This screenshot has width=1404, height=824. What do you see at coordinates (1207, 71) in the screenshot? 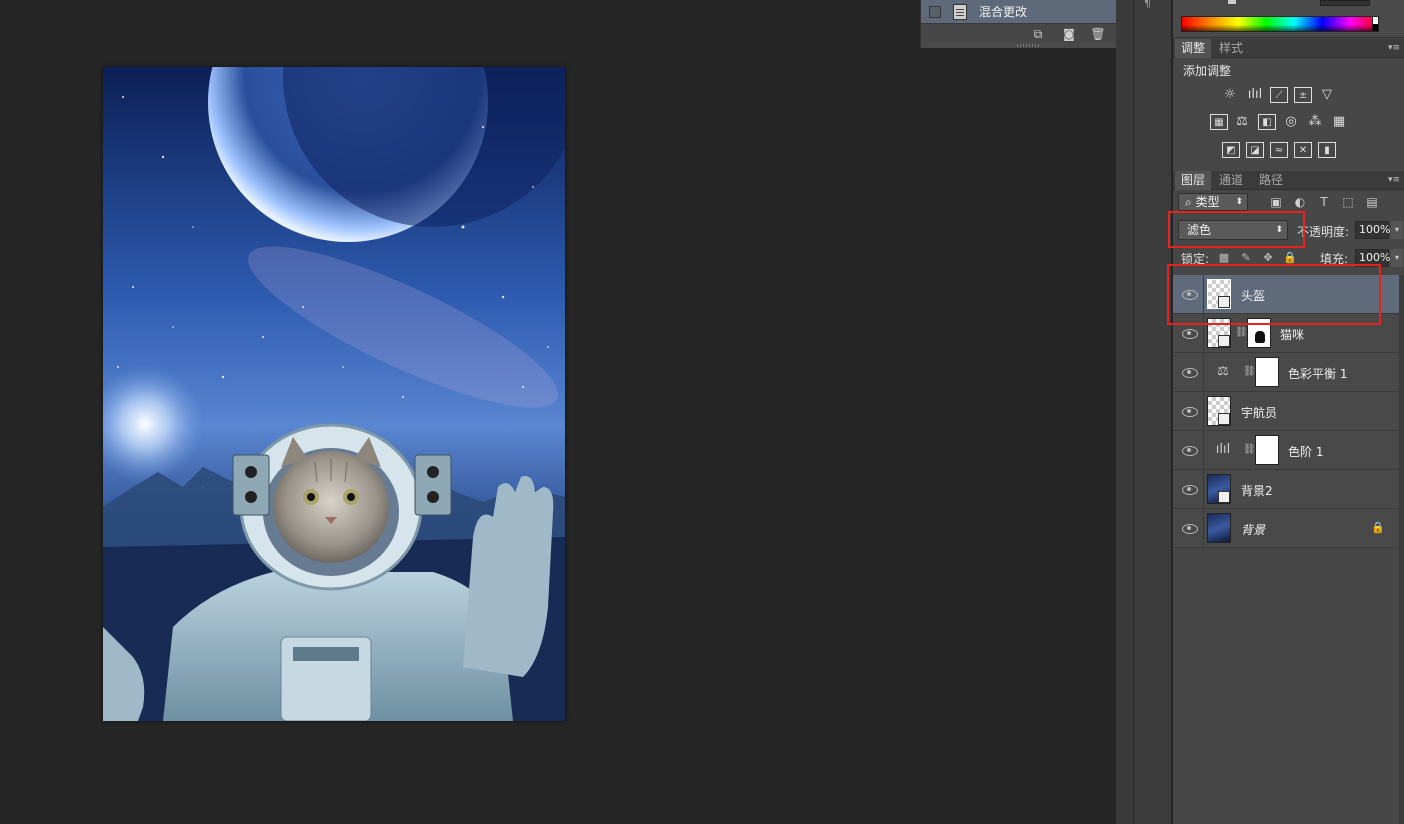
I see `add-adjustment-title: 添加调整` at bounding box center [1207, 71].